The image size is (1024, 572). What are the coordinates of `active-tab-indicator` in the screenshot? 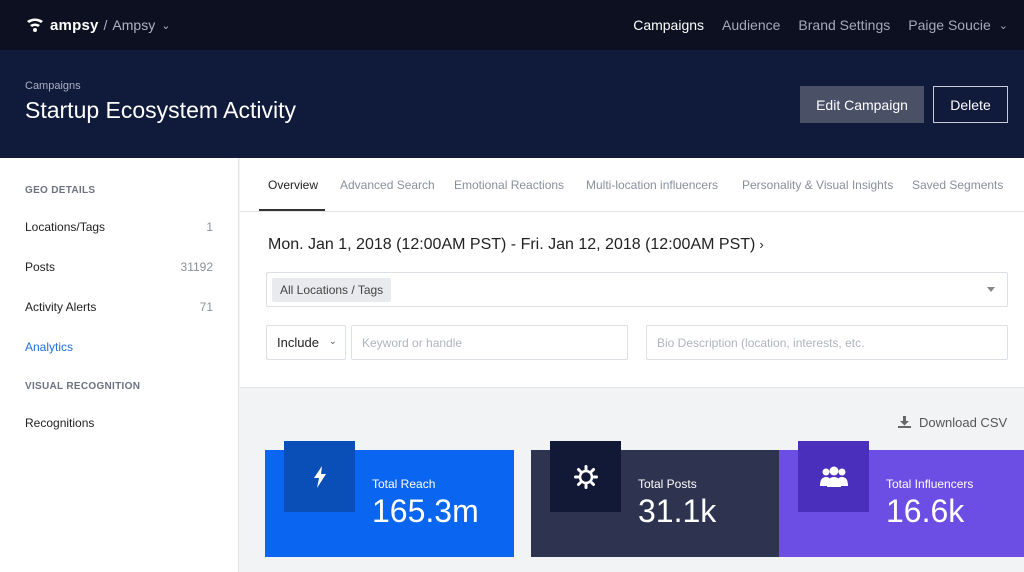 It's located at (292, 210).